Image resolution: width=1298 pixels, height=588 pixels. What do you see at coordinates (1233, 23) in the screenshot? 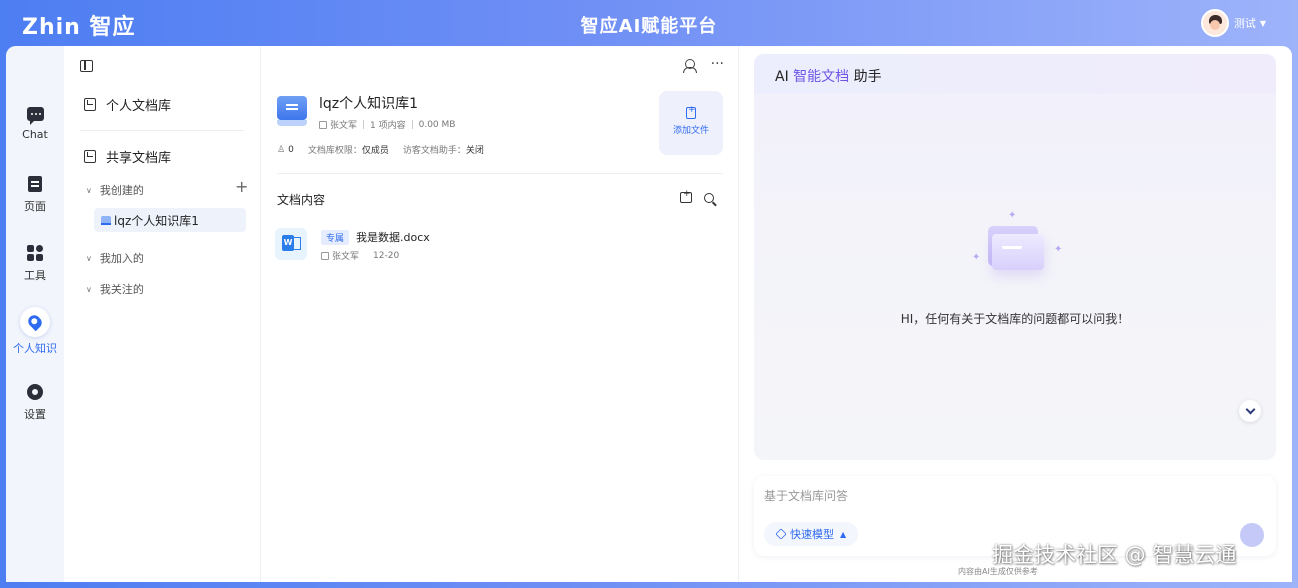
I see `user-menu: 测试 ▼` at bounding box center [1233, 23].